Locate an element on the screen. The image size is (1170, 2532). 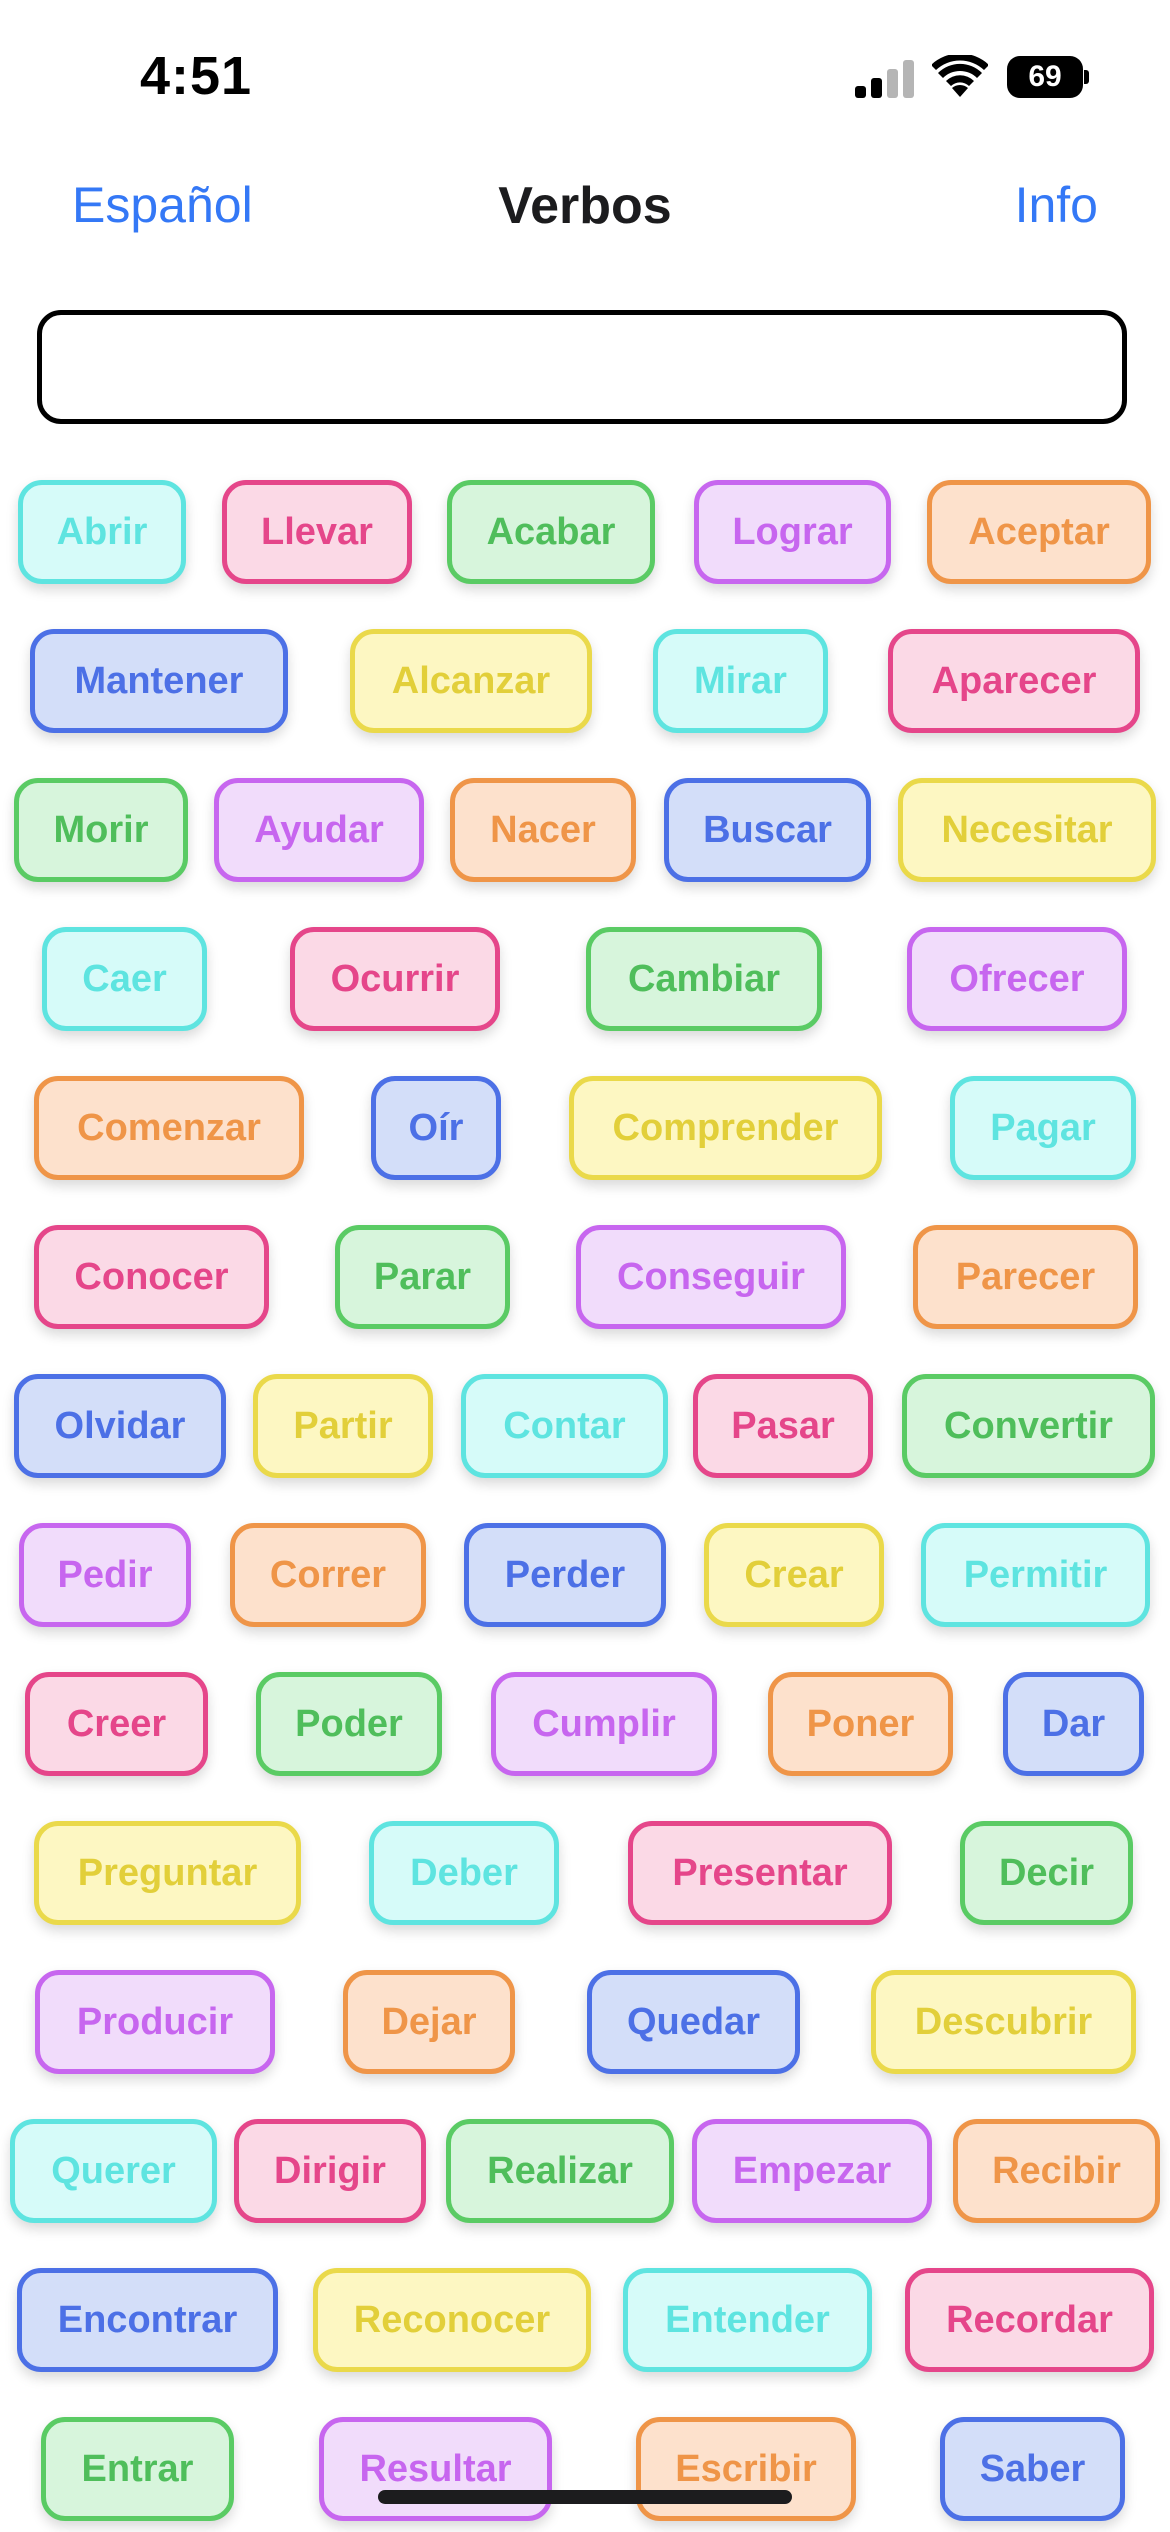
home-indicator is located at coordinates (585, 2497).